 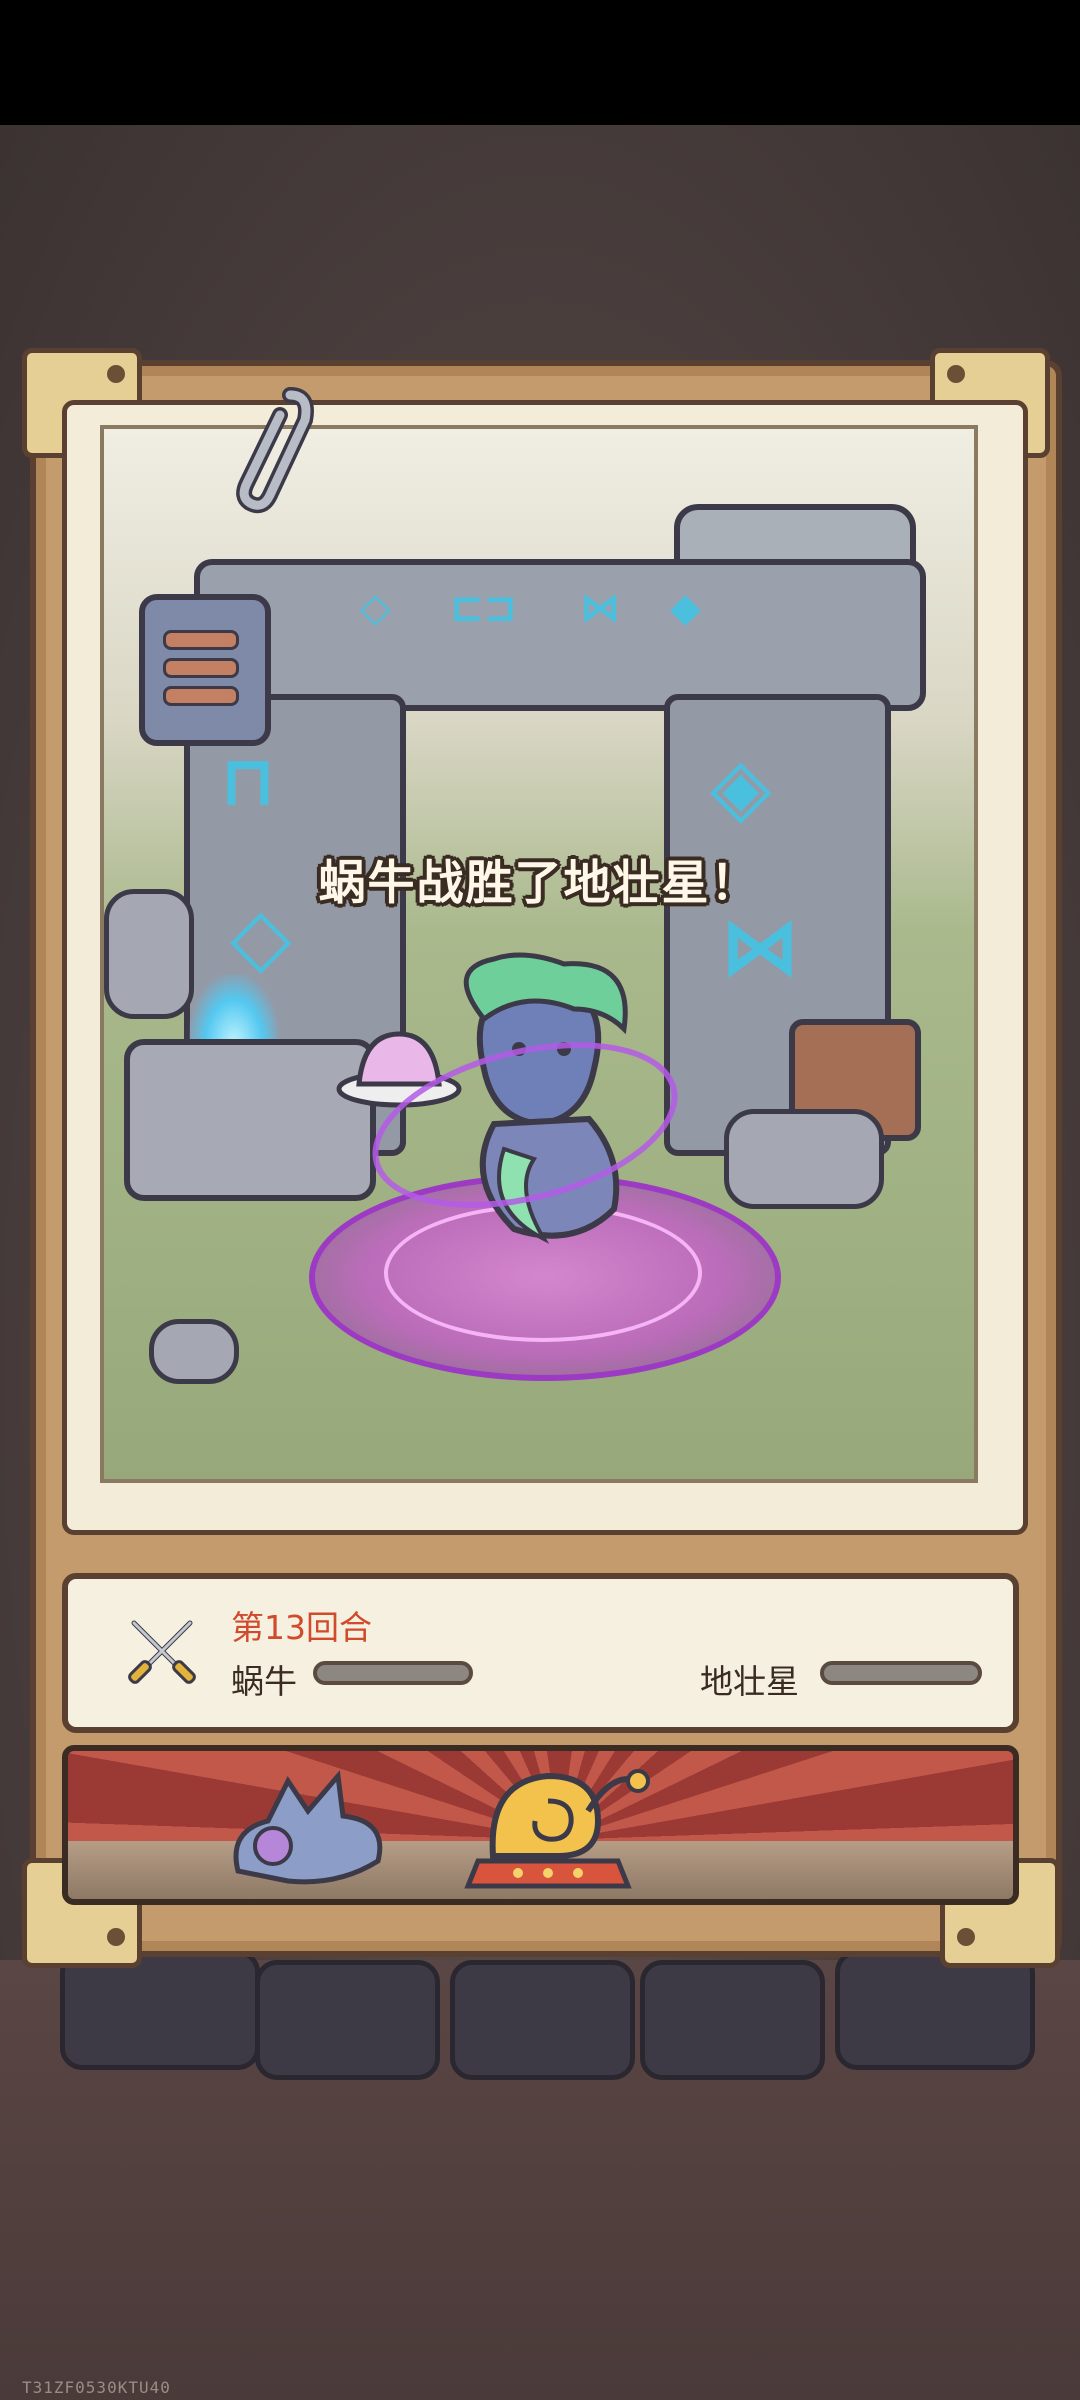 What do you see at coordinates (484, 608) in the screenshot?
I see `rune-icon: ⊏⊐` at bounding box center [484, 608].